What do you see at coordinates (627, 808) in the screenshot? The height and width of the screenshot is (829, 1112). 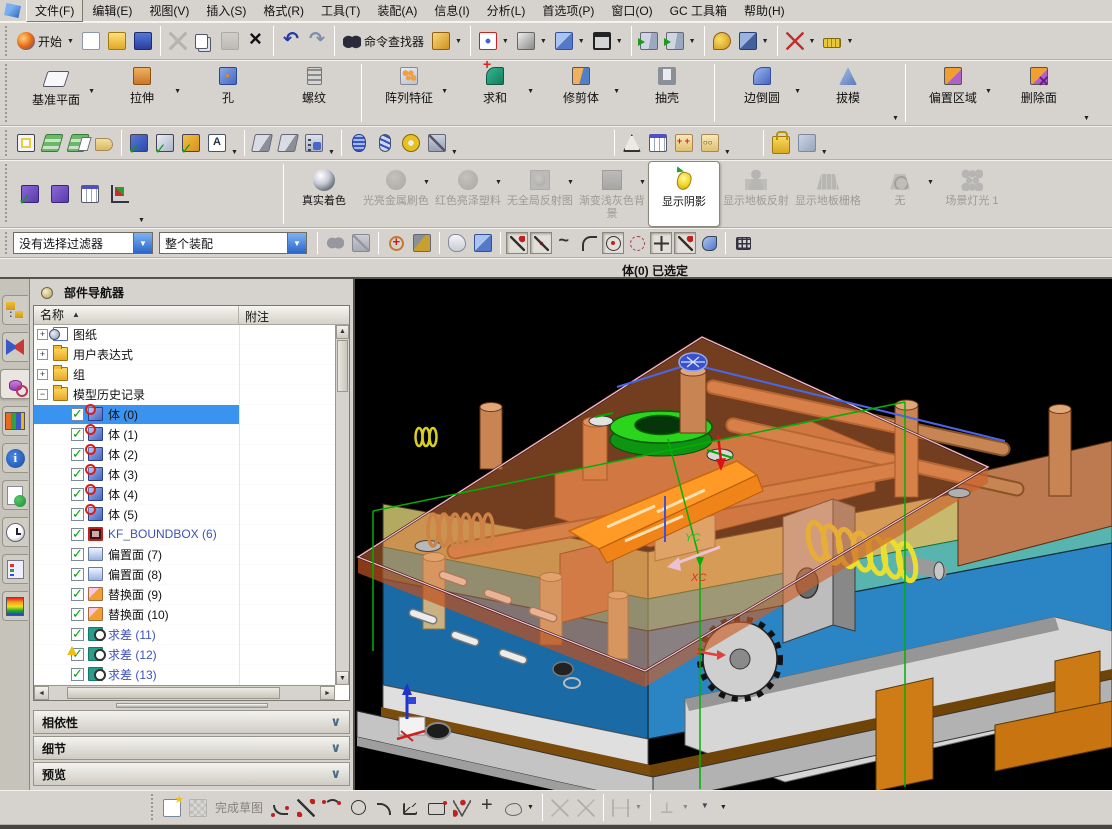 I see `dimension-button: ▼` at bounding box center [627, 808].